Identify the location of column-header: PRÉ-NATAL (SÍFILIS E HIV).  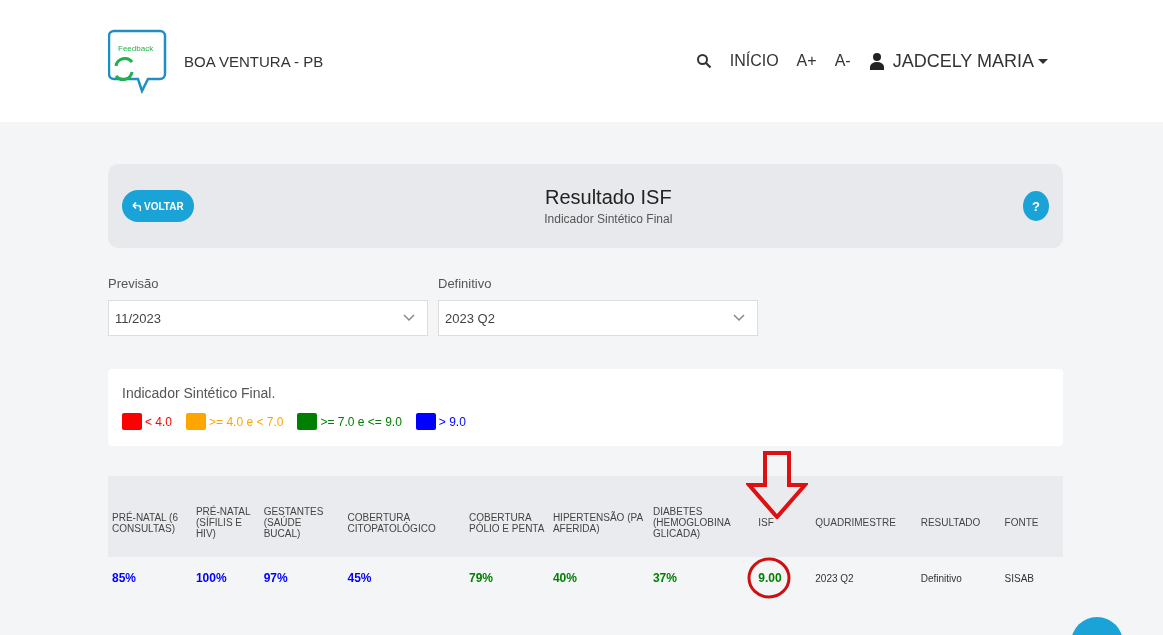
(225, 516).